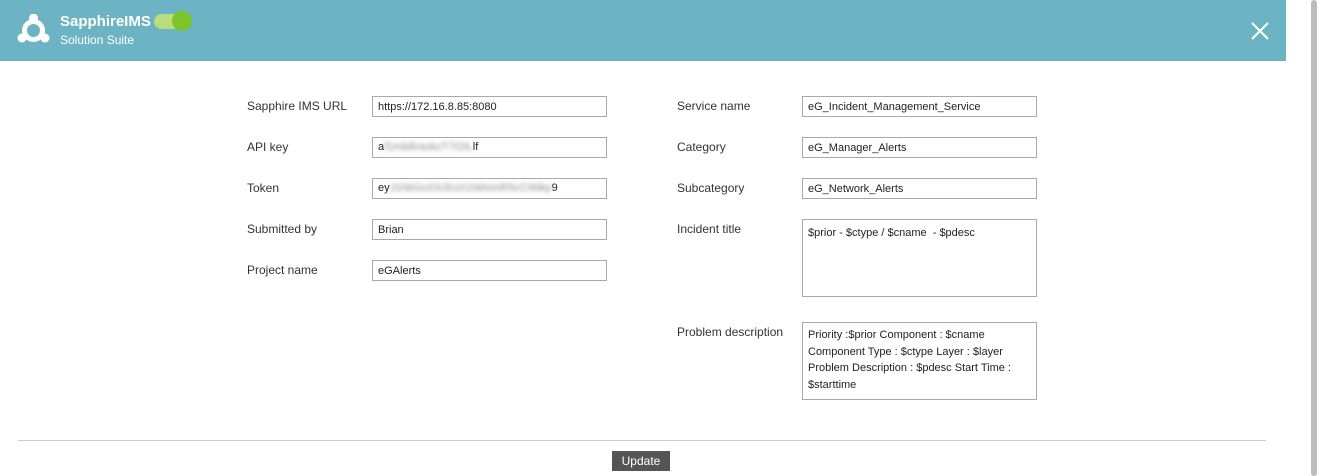  I want to click on category-input, so click(919, 147).